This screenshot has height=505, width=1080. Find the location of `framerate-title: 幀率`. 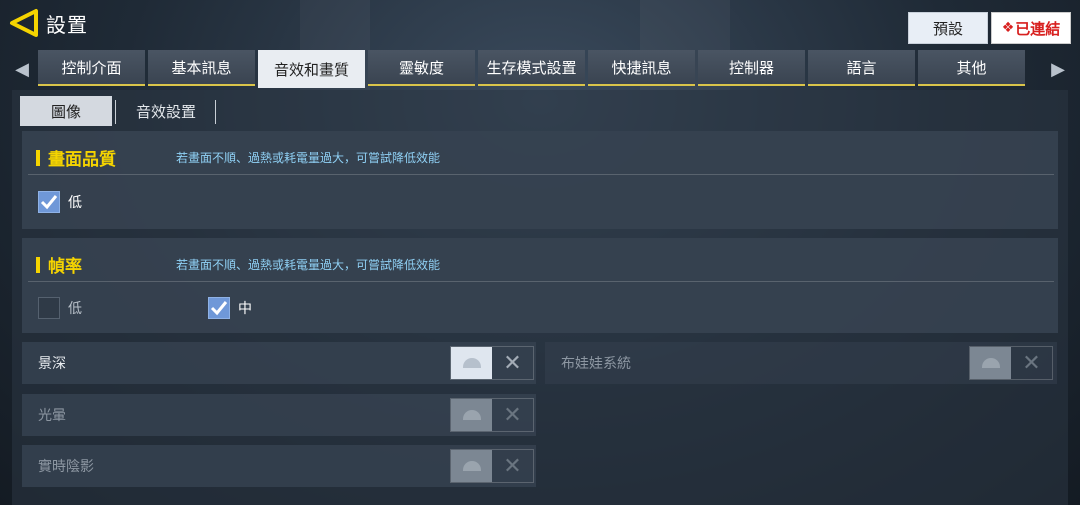

framerate-title: 幀率 is located at coordinates (65, 267).